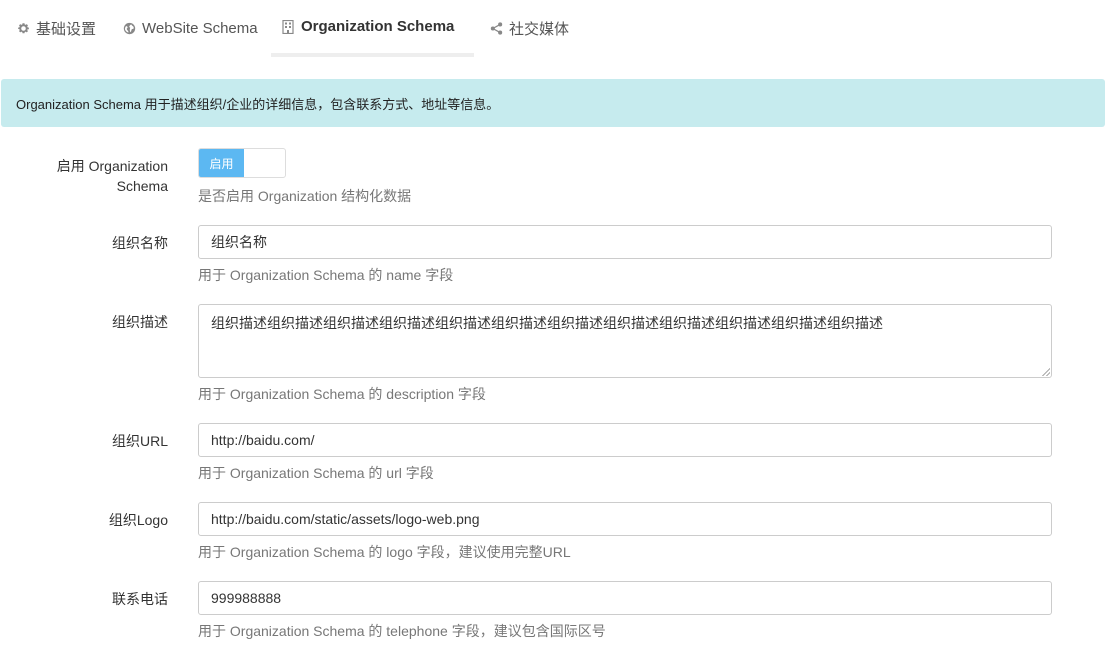  What do you see at coordinates (625, 242) in the screenshot?
I see `name-input: 组织名称` at bounding box center [625, 242].